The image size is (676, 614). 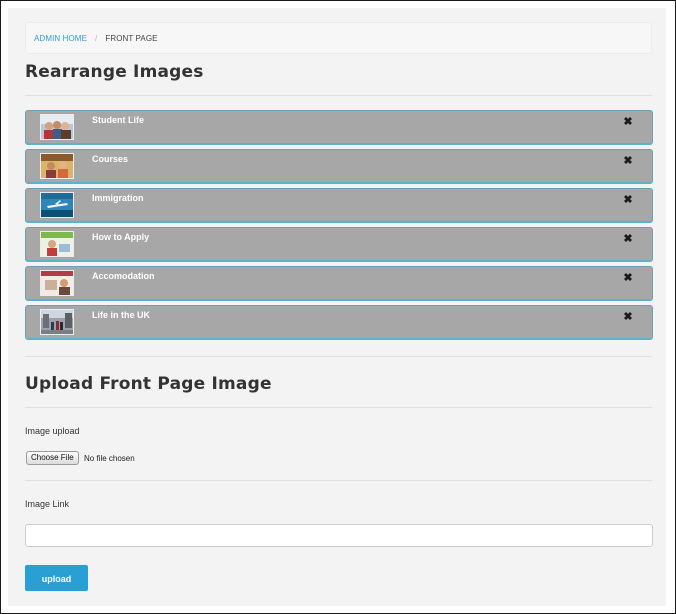 I want to click on list-item: Student Life ✖, so click(x=339, y=127).